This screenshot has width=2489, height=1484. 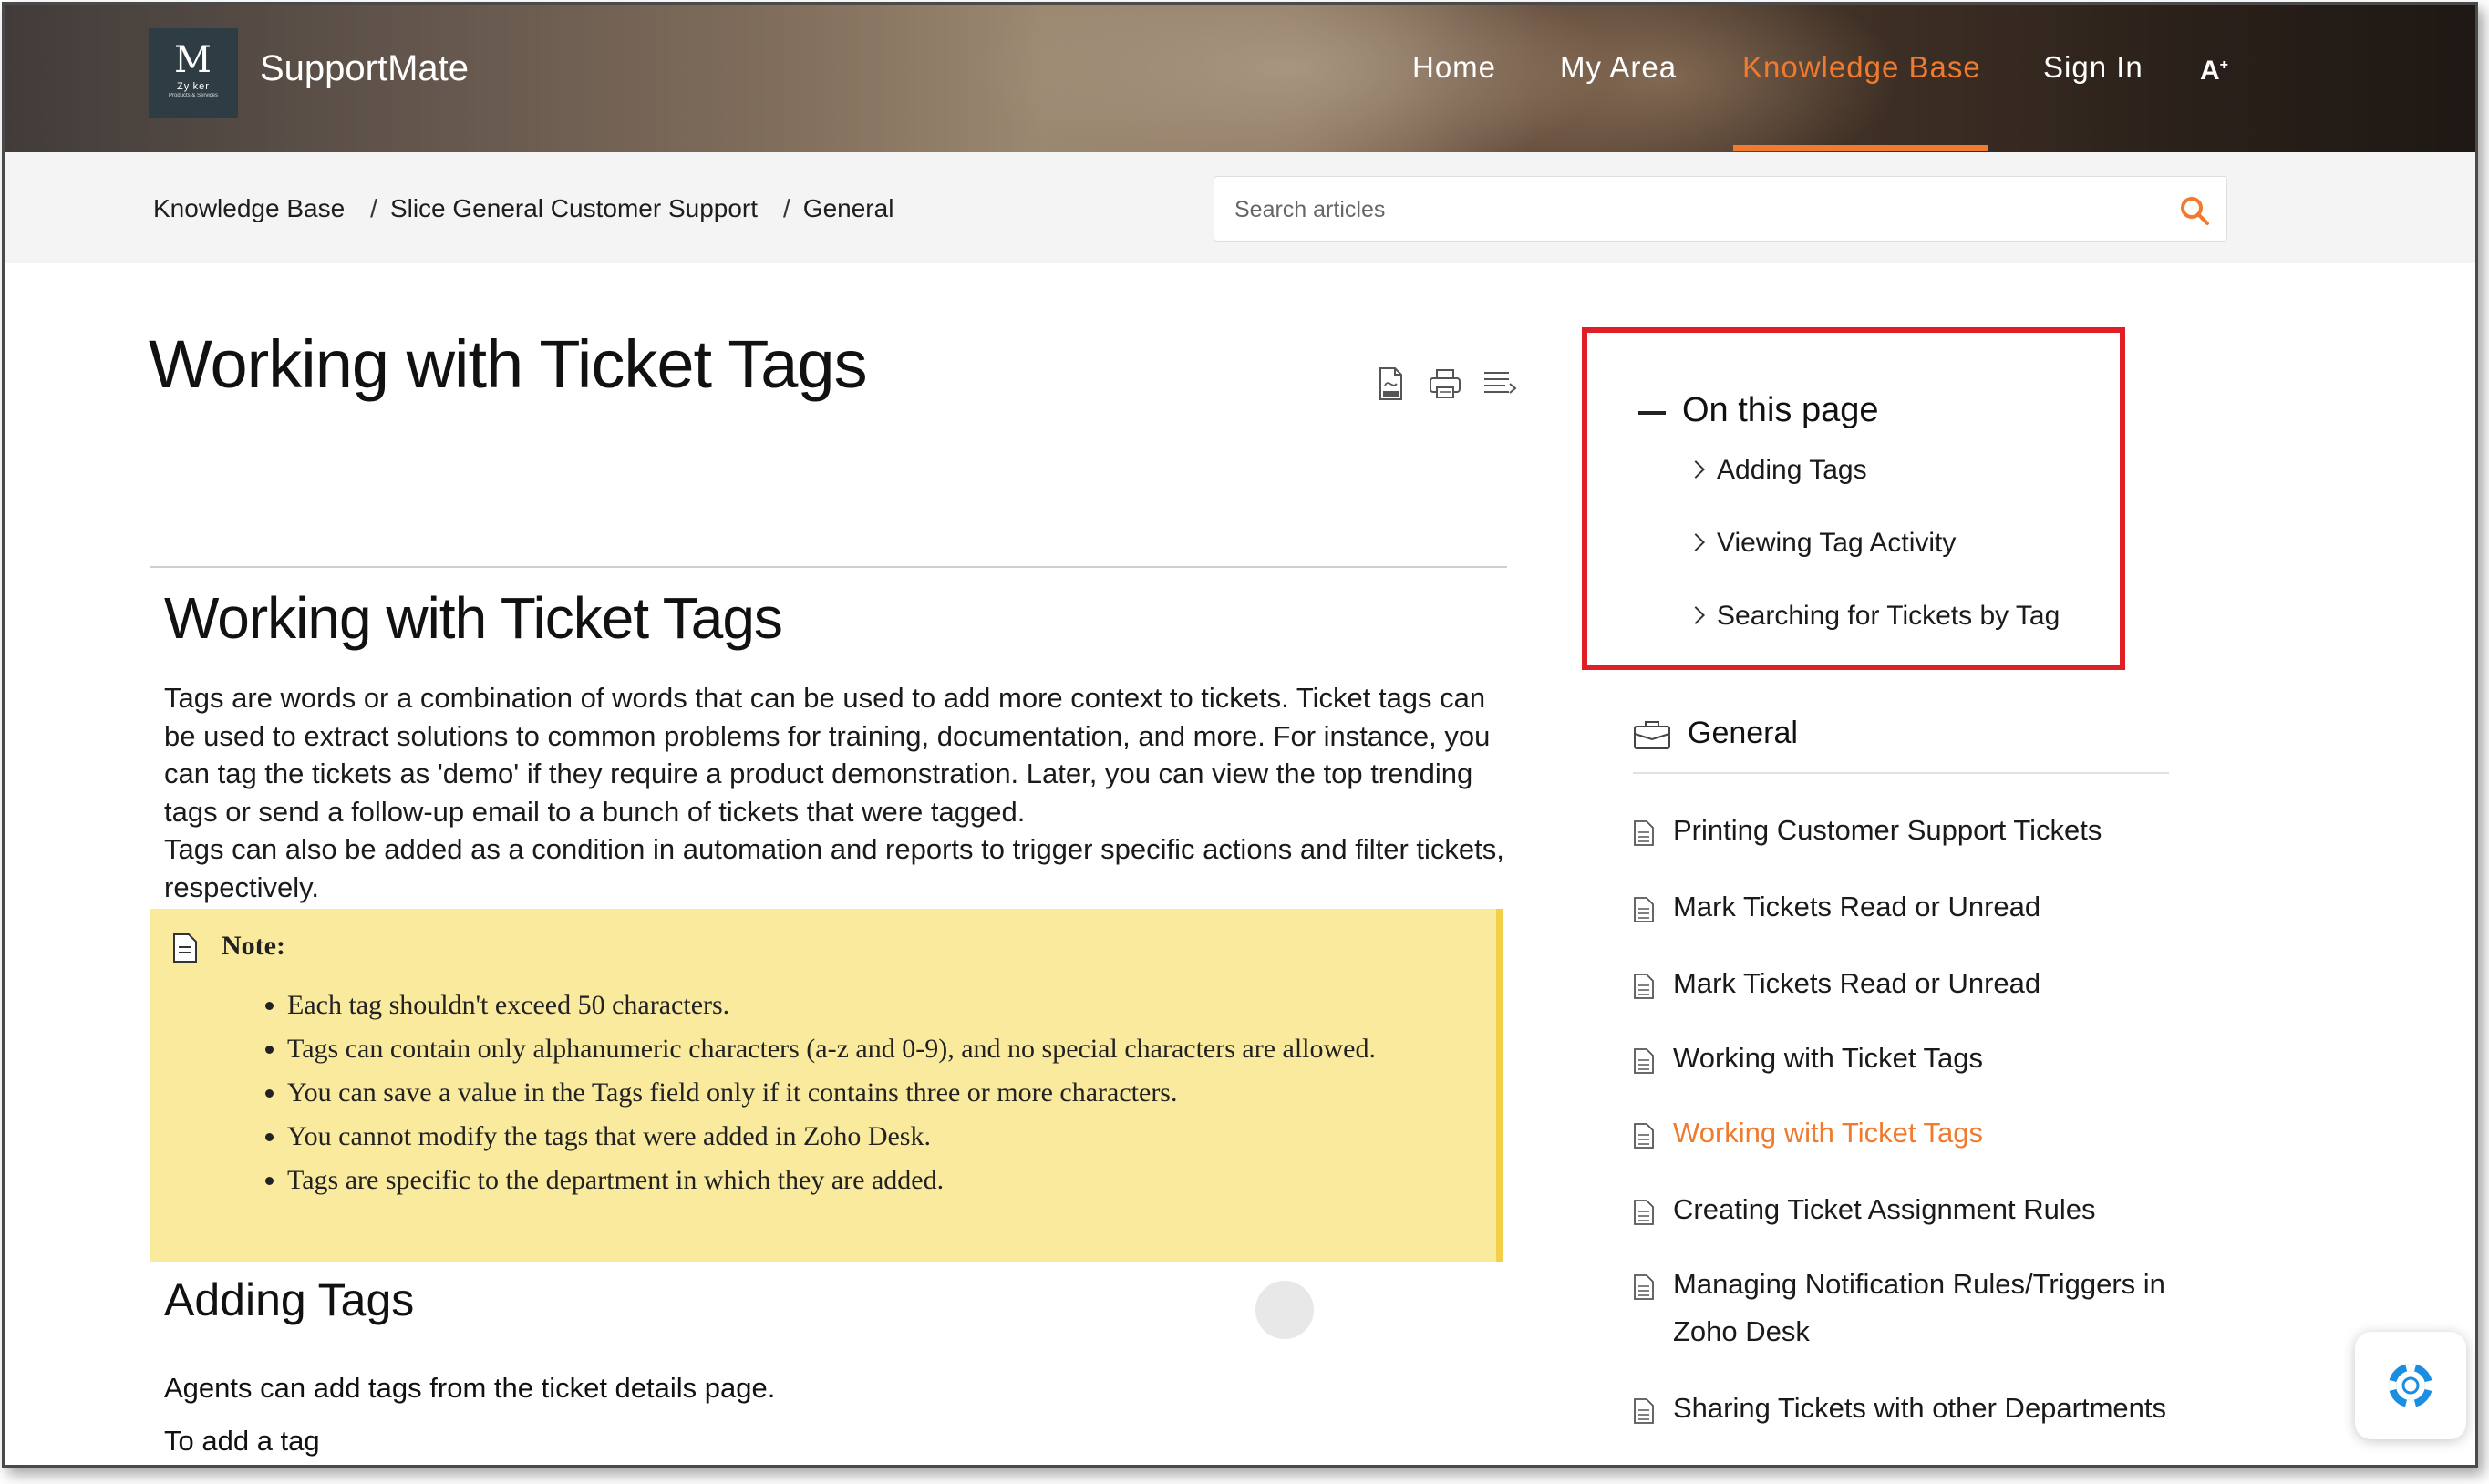 I want to click on section-text: To add a tag, so click(x=242, y=1441).